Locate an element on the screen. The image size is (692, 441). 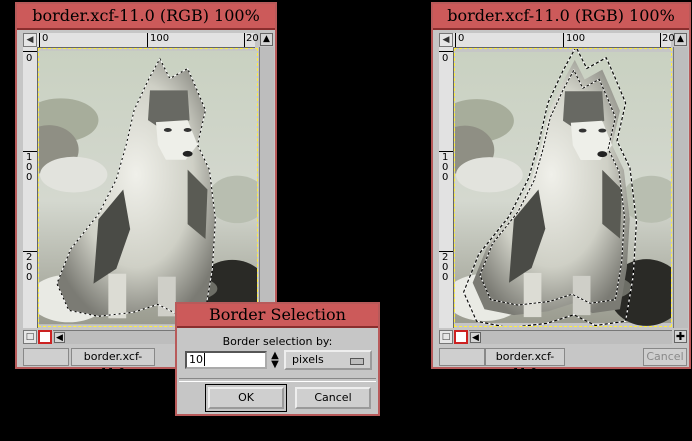
status-label-right: border.xcf-11.0 is located at coordinates (525, 363).